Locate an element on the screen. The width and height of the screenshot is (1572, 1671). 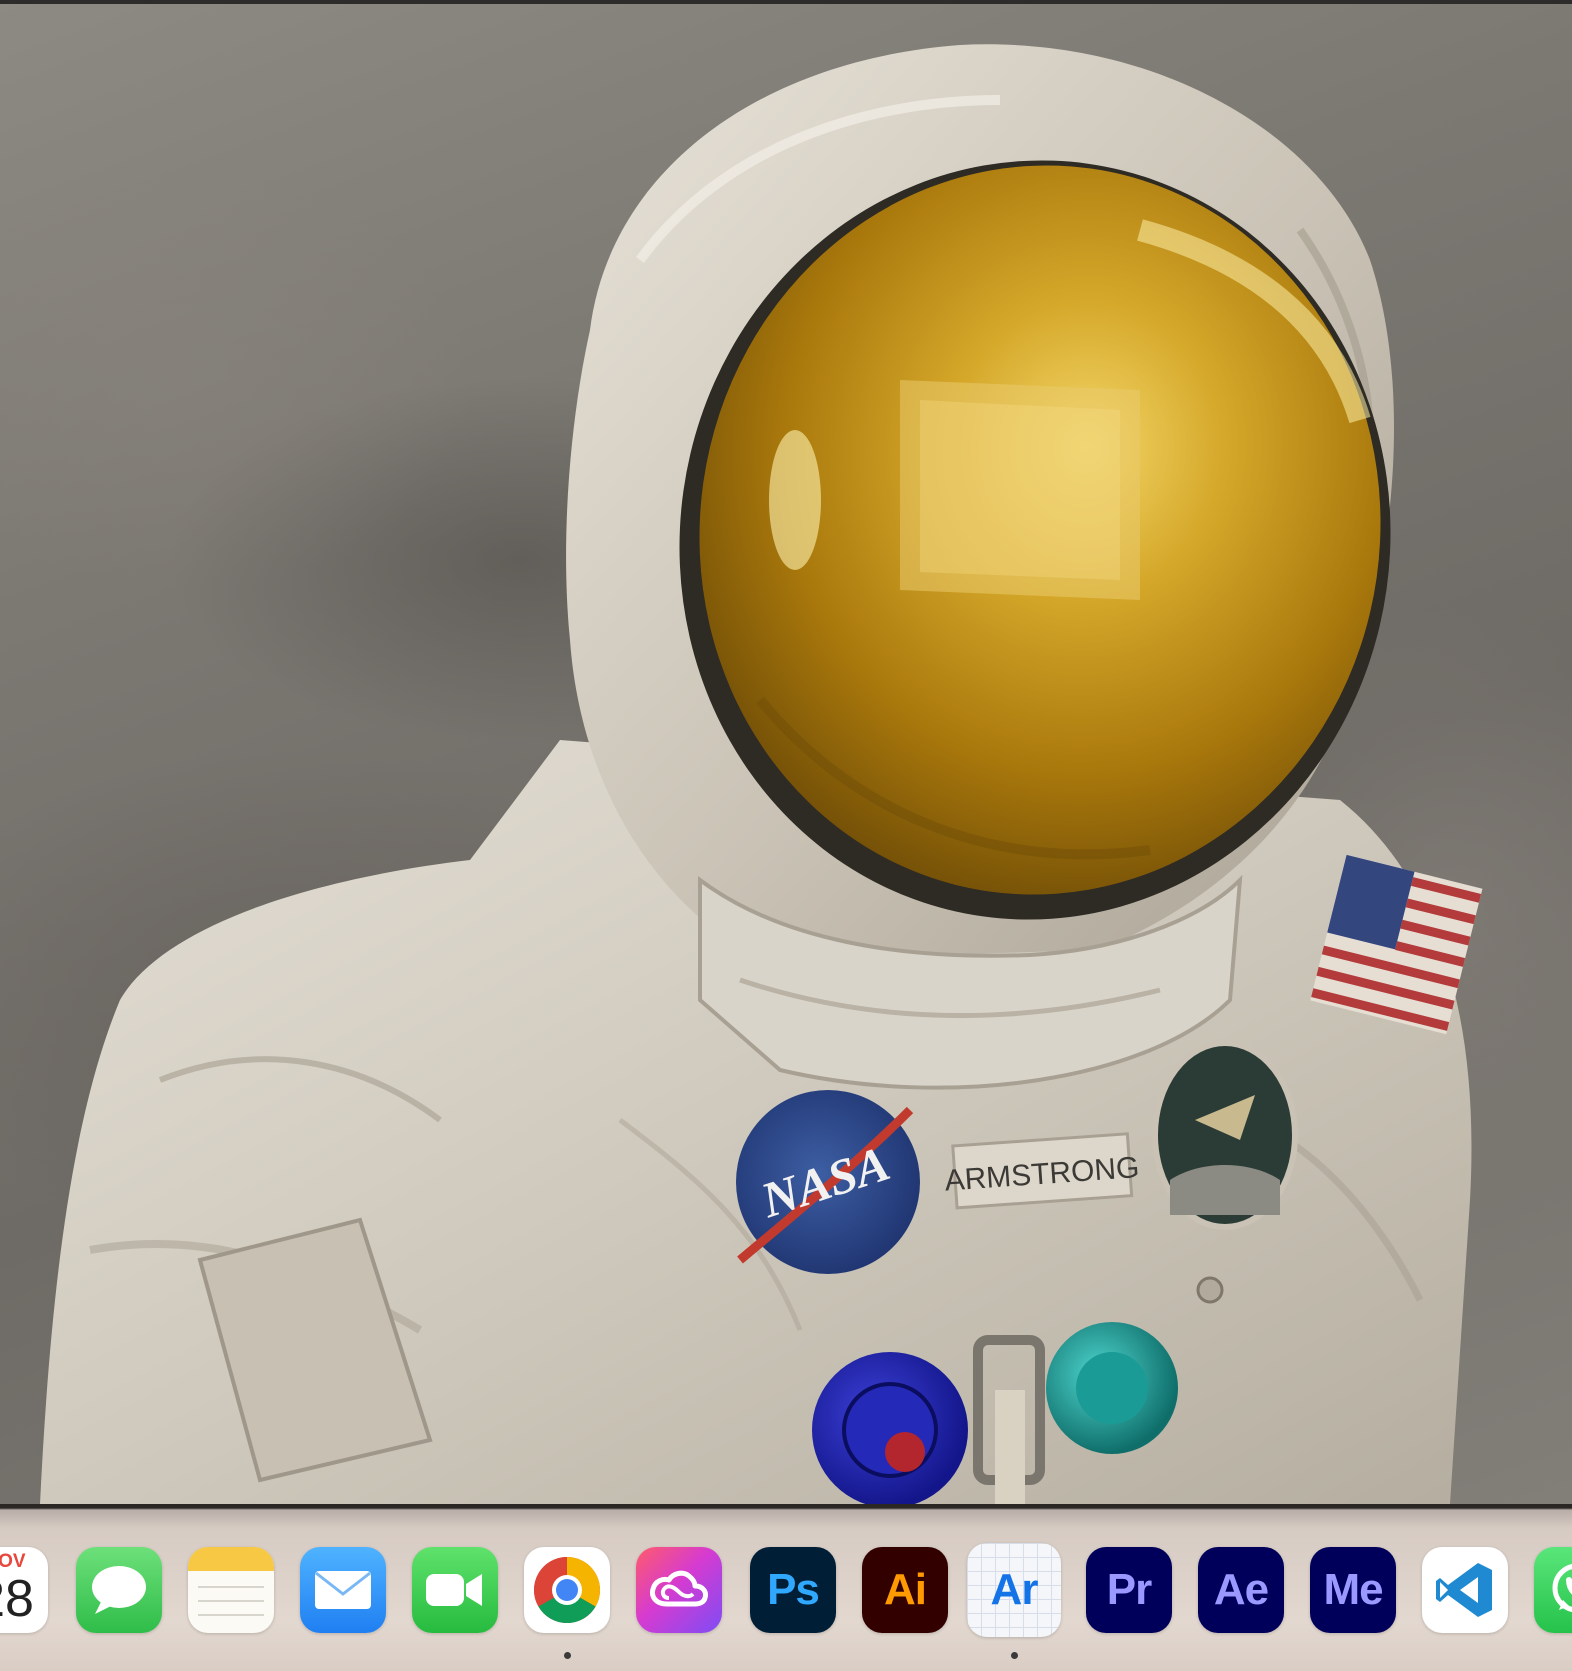
premiere-pro-app-icon: Pr is located at coordinates (1129, 1590).